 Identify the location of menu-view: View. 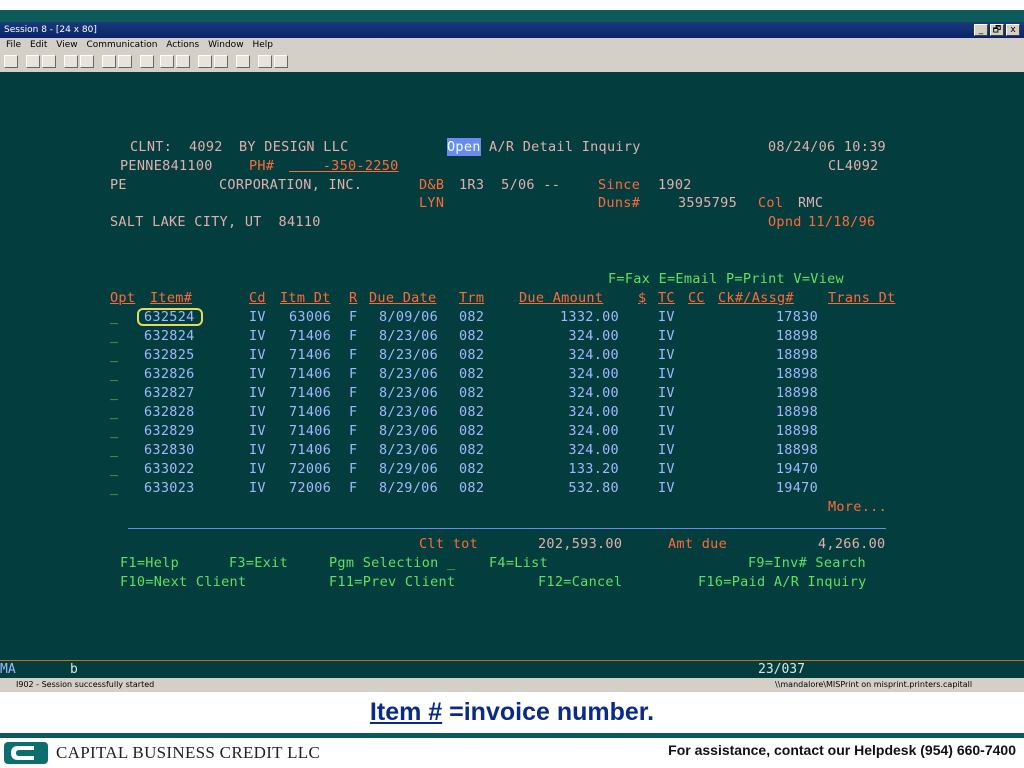
(66, 45).